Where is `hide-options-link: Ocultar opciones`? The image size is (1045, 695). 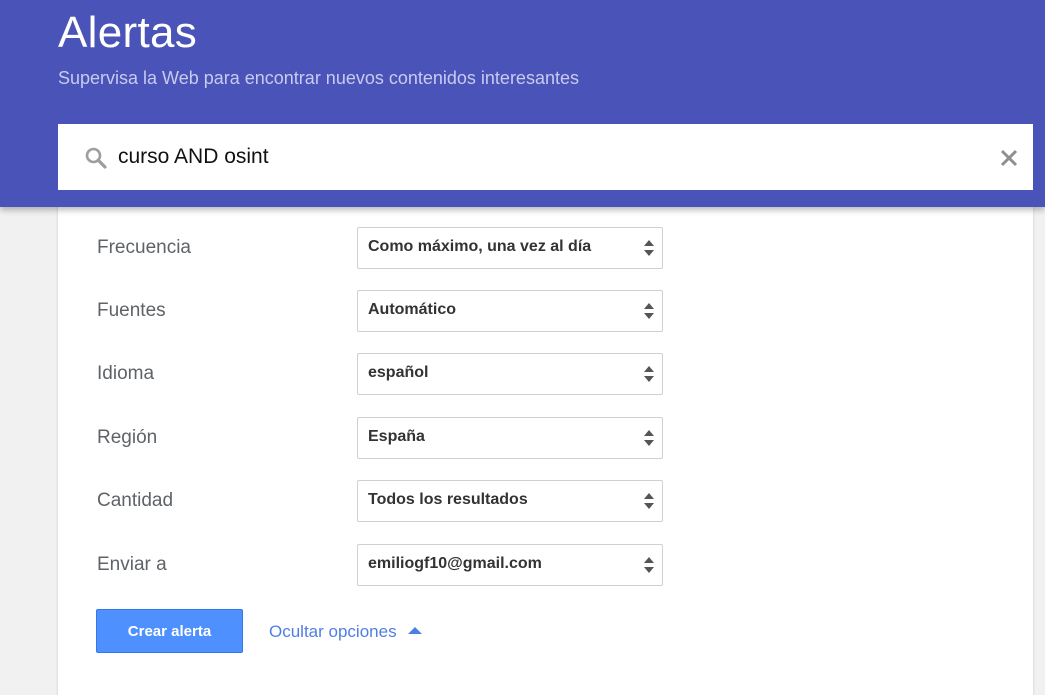 hide-options-link: Ocultar opciones is located at coordinates (345, 632).